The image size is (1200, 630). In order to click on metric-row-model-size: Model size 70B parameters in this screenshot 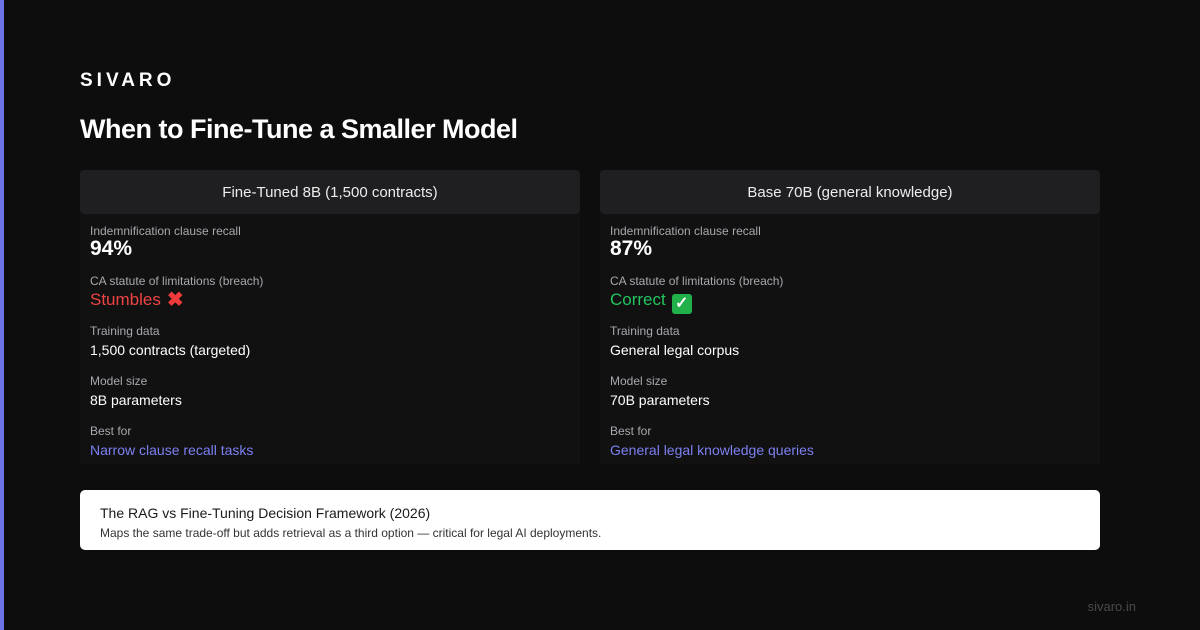, I will do `click(850, 389)`.